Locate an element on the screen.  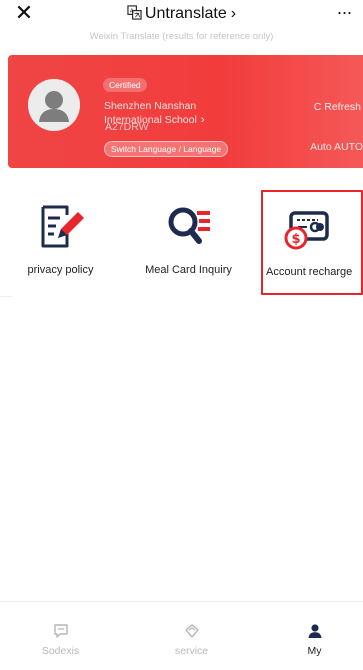
nav-label: service is located at coordinates (191, 651).